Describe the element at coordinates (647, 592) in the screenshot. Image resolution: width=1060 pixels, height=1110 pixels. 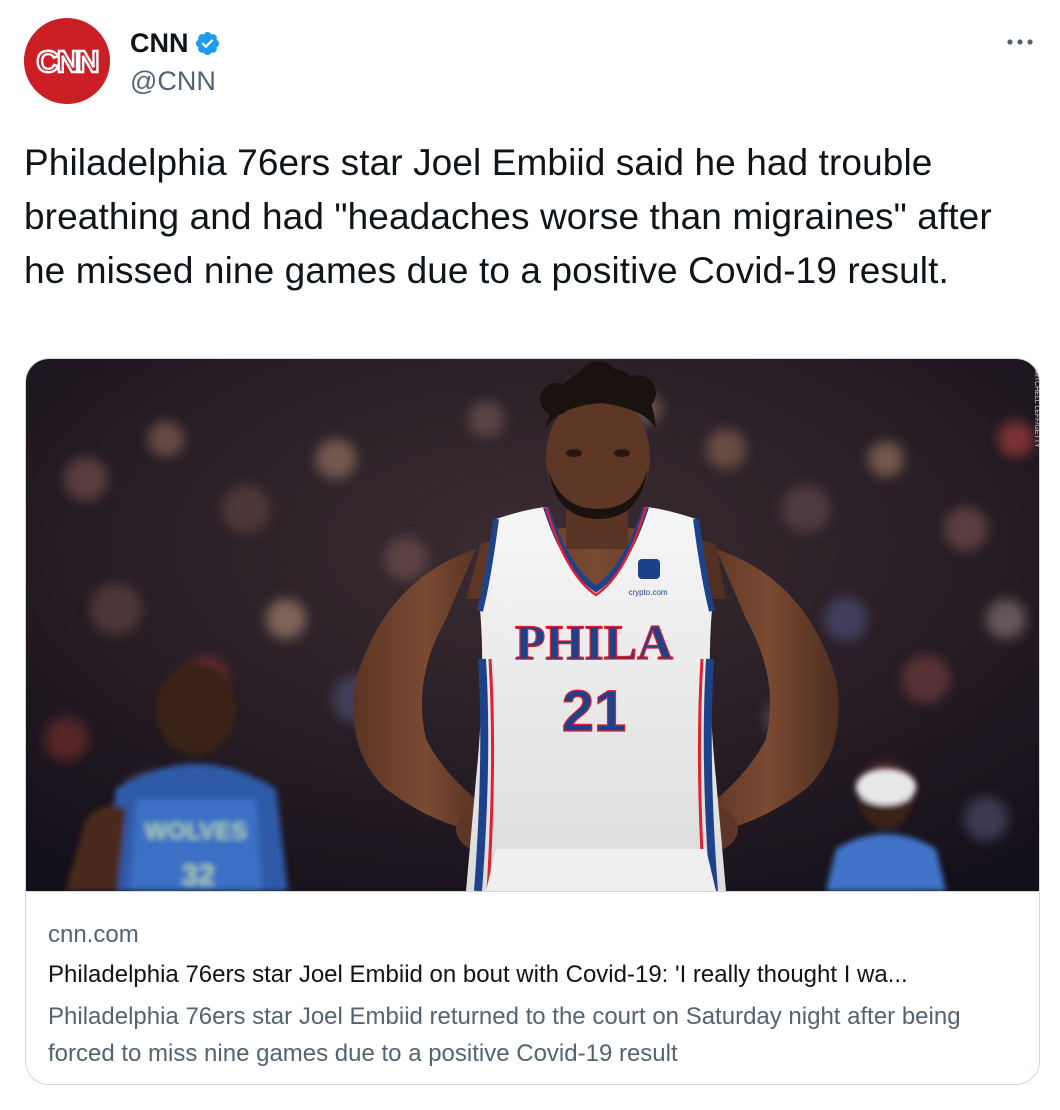
I see `jersey-sponsor-text: crypto.com` at that location.